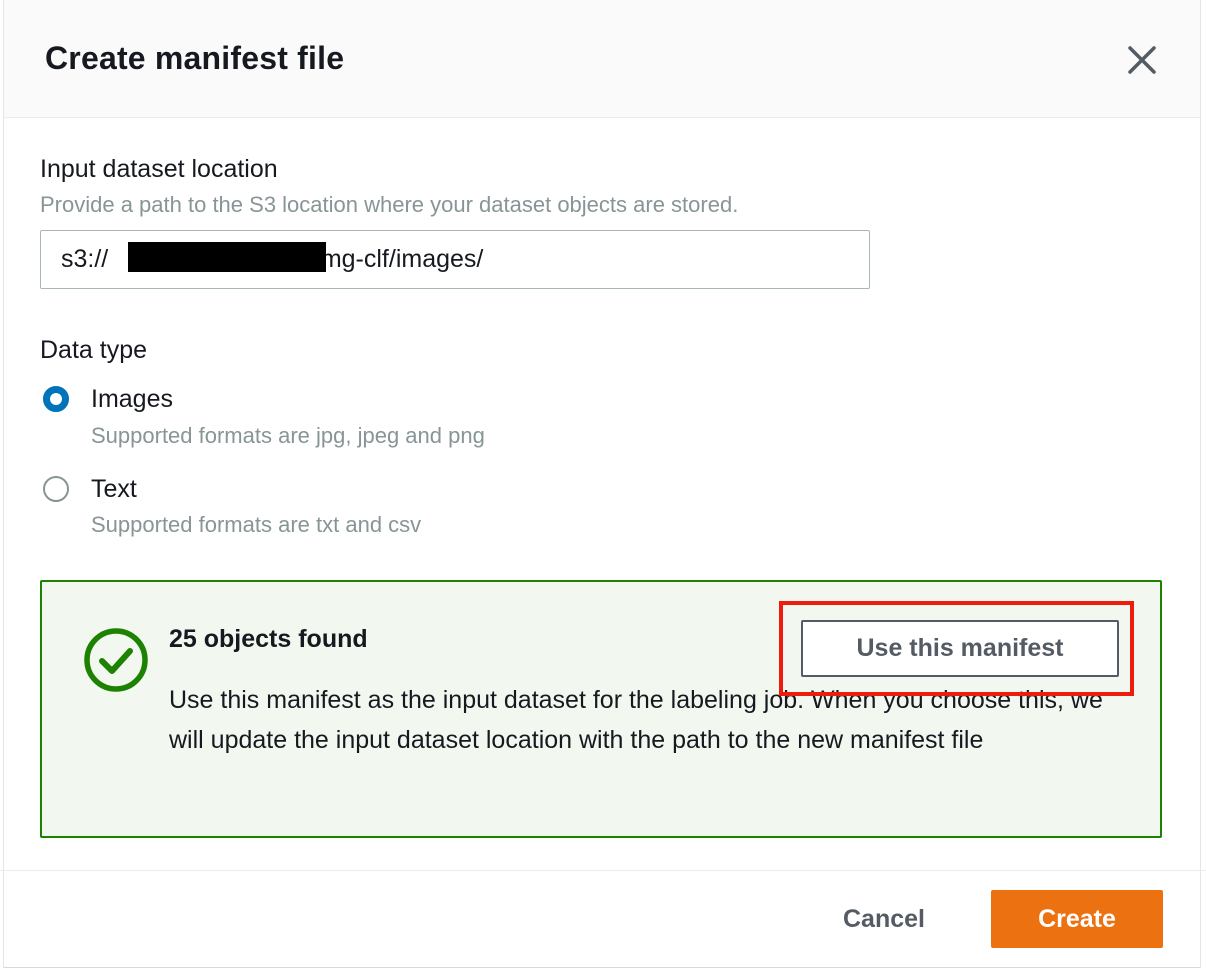  I want to click on create-button: Create, so click(1077, 919).